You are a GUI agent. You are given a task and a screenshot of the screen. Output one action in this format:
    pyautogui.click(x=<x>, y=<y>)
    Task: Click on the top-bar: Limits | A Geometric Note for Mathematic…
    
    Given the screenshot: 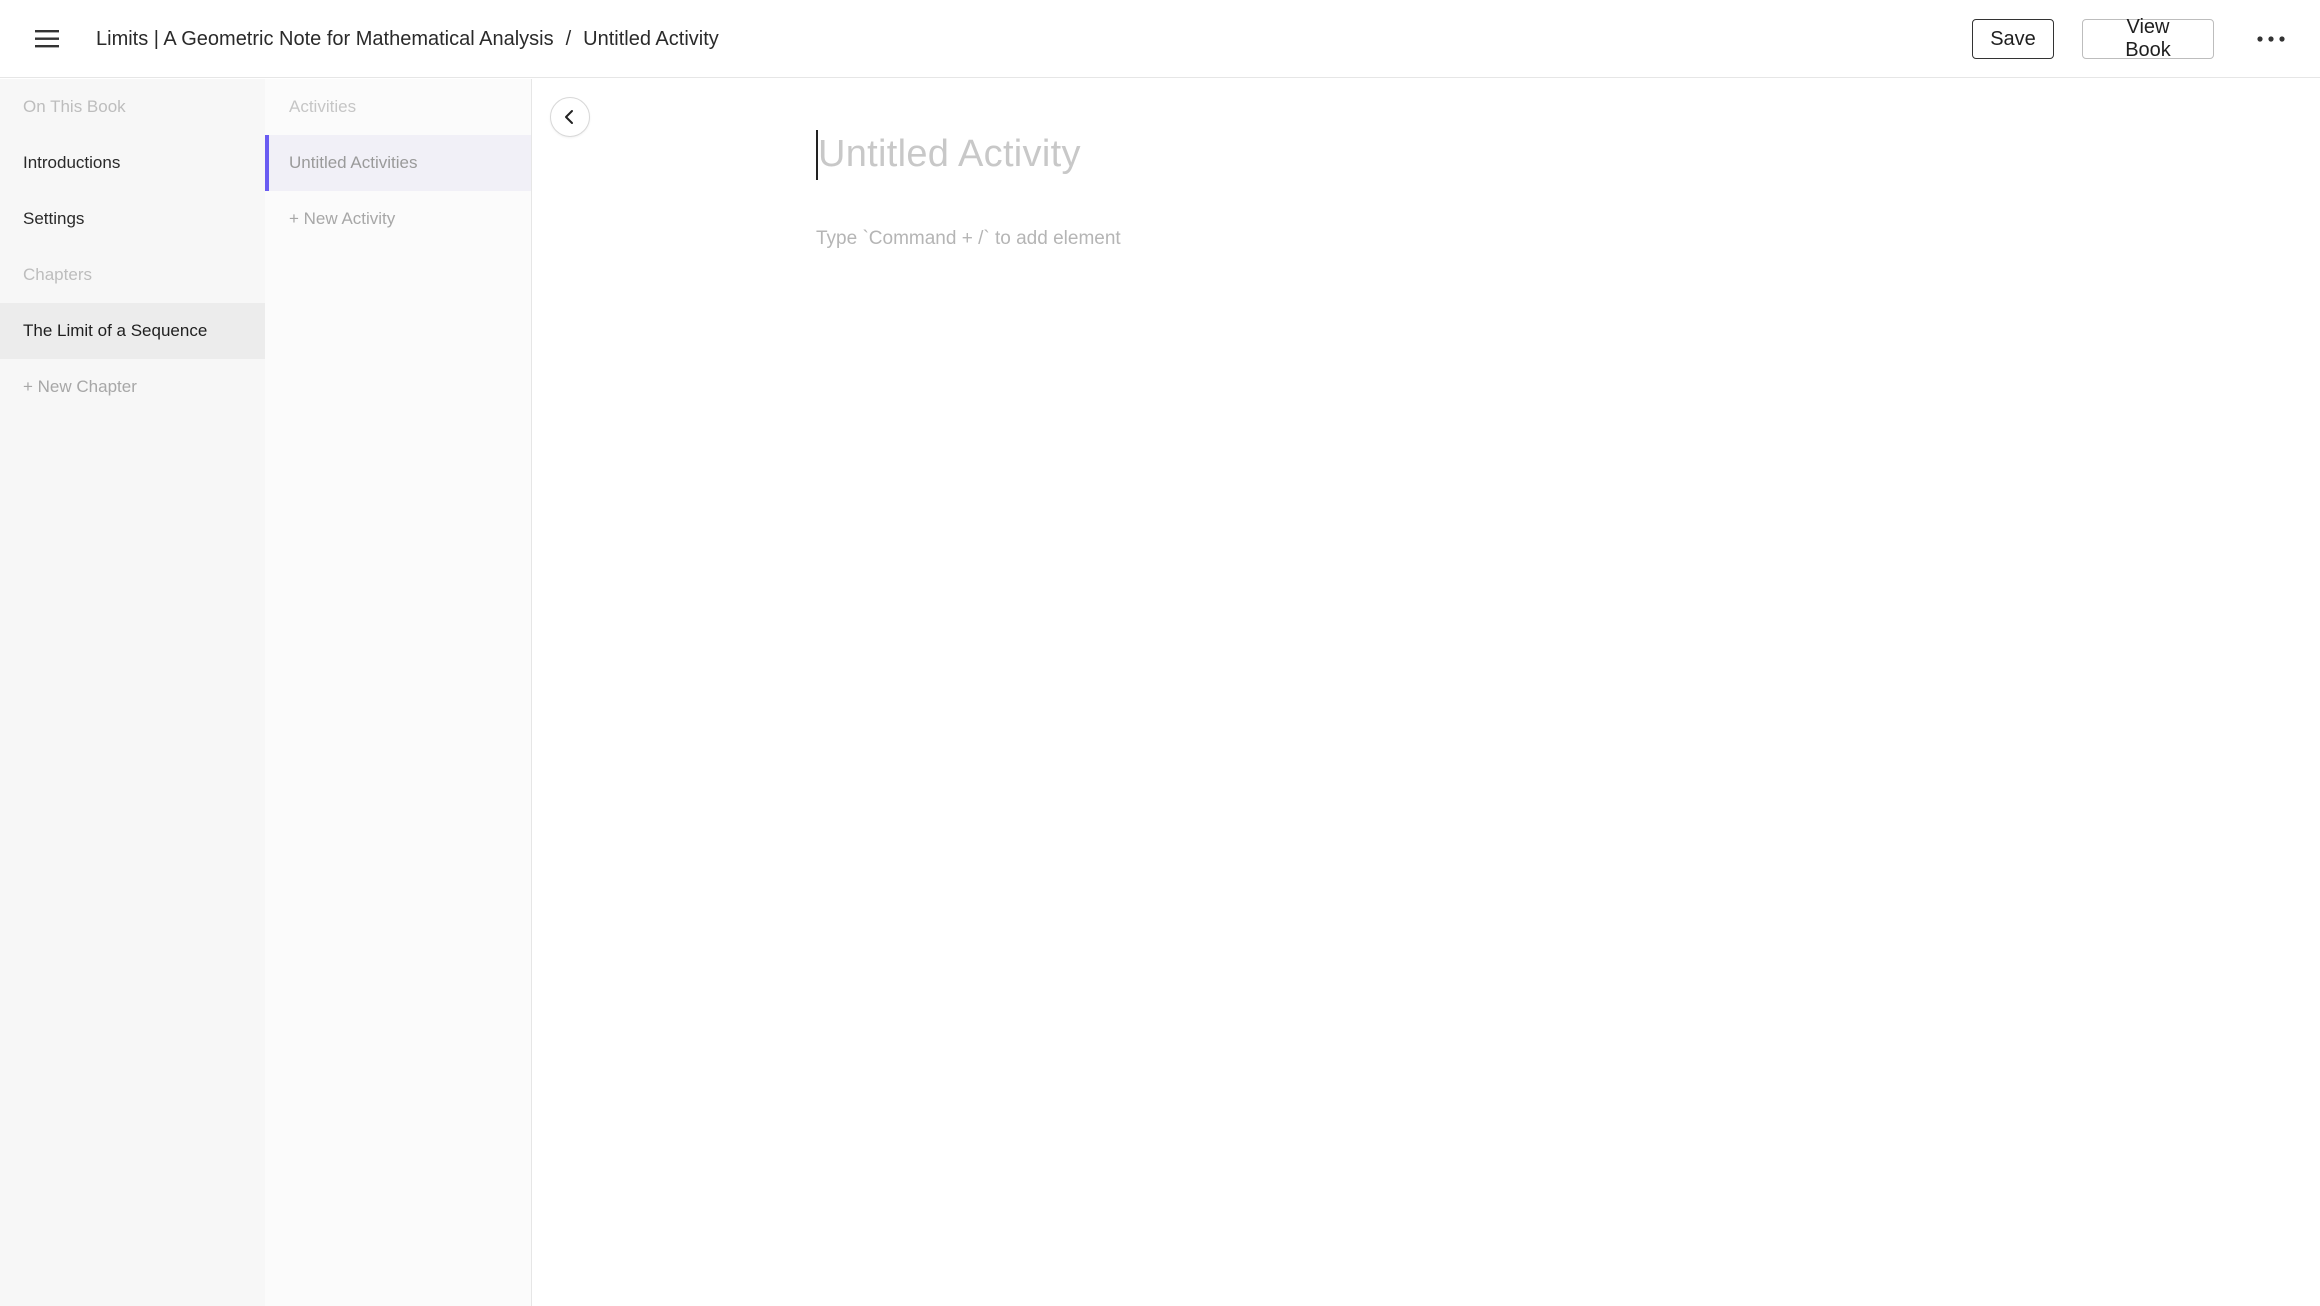 What is the action you would take?
    pyautogui.click(x=1160, y=39)
    